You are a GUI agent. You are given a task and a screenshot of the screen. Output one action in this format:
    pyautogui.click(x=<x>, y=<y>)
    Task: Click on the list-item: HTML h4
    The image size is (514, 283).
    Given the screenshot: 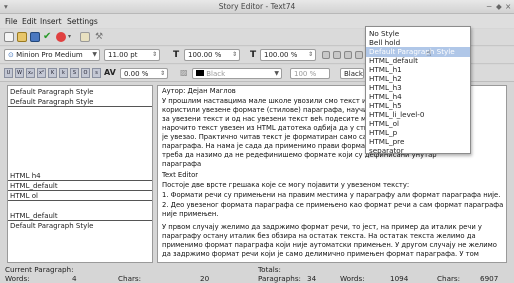 What is the action you would take?
    pyautogui.click(x=80, y=176)
    